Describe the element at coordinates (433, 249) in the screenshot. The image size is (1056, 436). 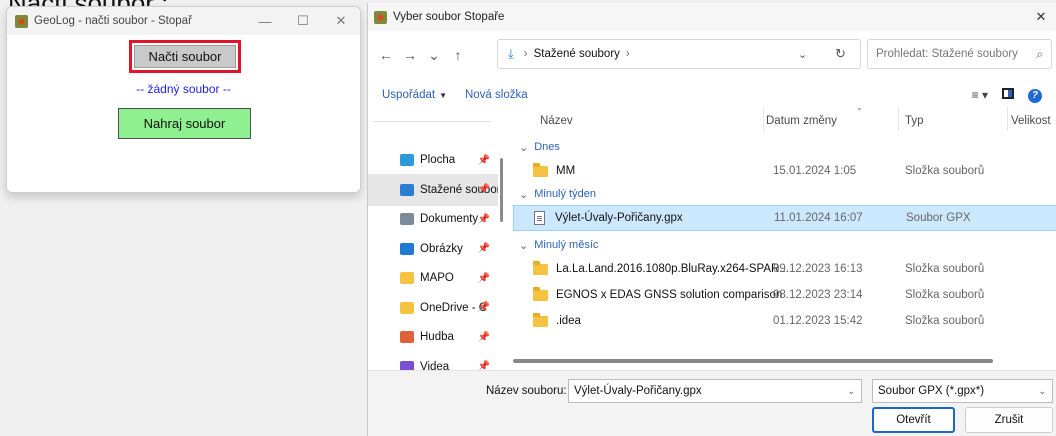
I see `sidebar-item: Obrázky 📌` at that location.